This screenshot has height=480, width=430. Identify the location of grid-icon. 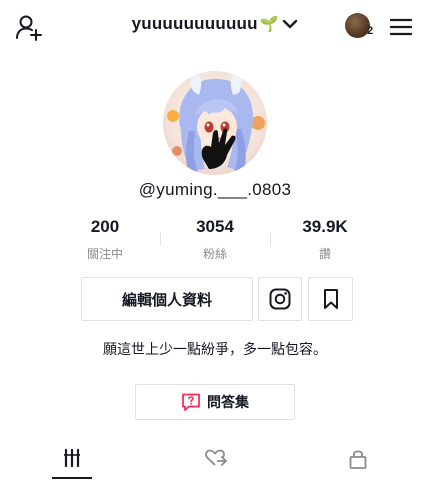
(72, 458).